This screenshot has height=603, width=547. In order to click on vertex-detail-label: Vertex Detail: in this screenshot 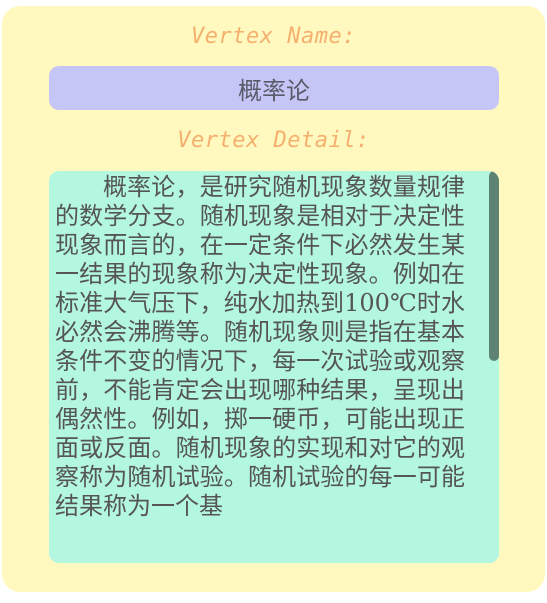, I will do `click(273, 140)`.